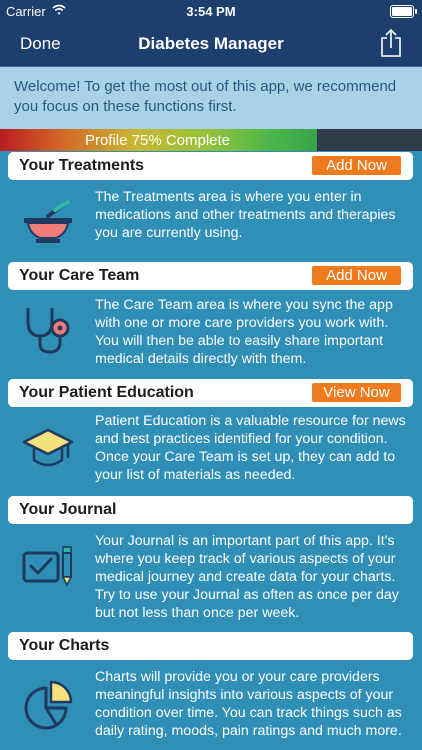 This screenshot has height=750, width=422. I want to click on treatments-title: Your Treatments, so click(82, 165).